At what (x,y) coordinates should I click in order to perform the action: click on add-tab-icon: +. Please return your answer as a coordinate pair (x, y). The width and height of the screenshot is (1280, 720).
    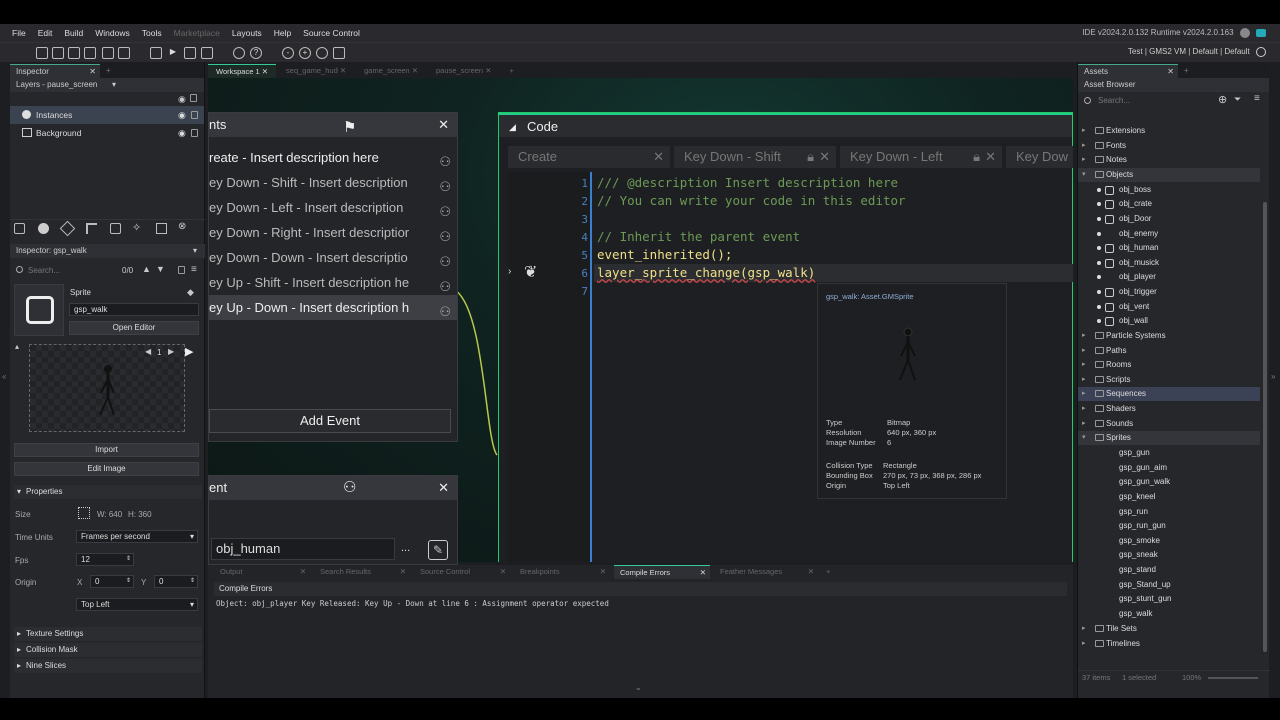
    Looking at the image, I should click on (1186, 71).